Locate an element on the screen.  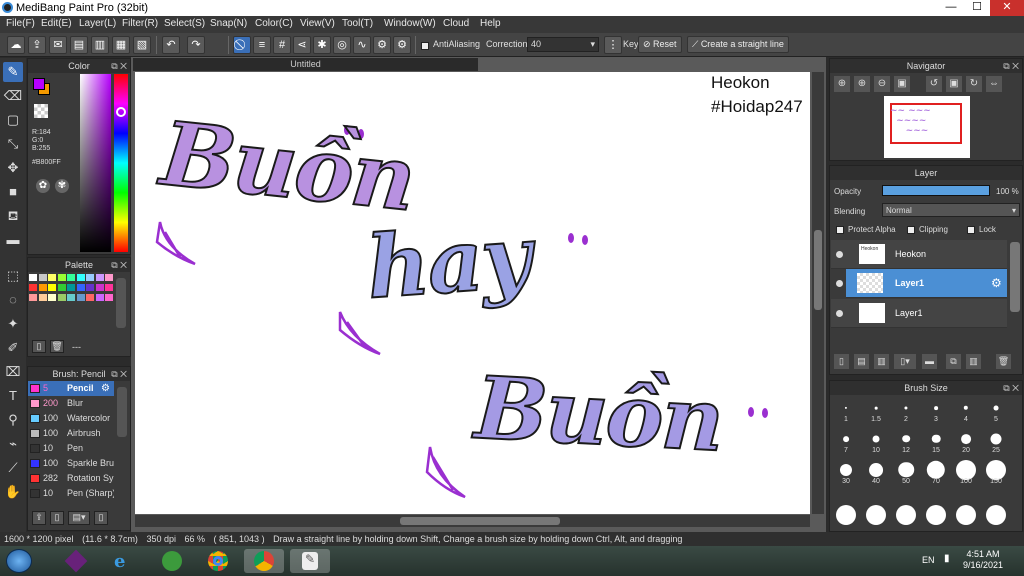
protect-alpha-checkbox is located at coordinates (840, 230).